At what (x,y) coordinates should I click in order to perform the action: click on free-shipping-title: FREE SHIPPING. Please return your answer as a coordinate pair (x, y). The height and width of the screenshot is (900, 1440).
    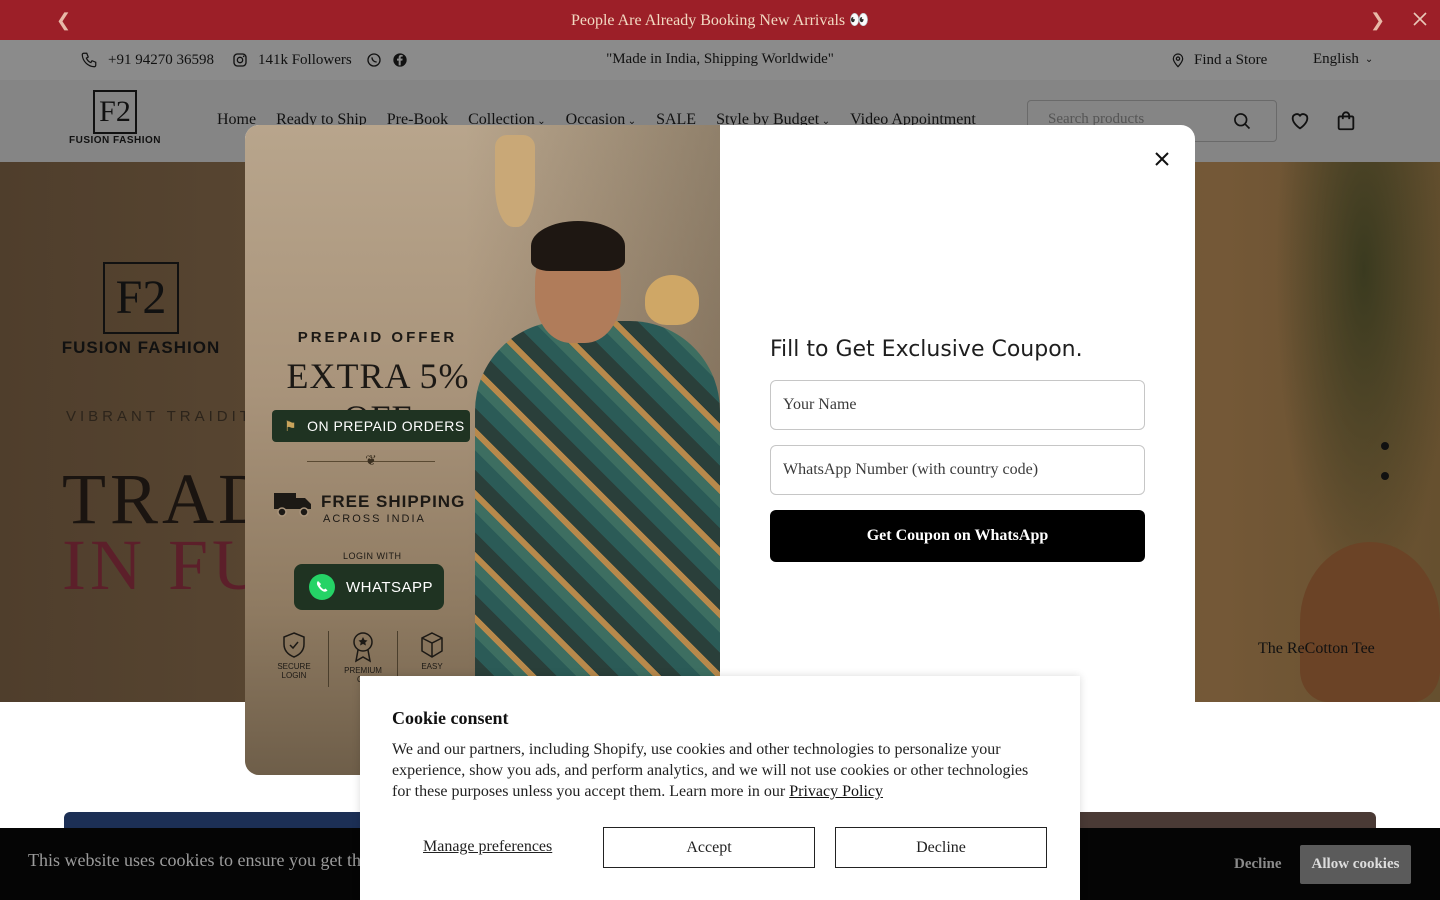
    Looking at the image, I should click on (393, 501).